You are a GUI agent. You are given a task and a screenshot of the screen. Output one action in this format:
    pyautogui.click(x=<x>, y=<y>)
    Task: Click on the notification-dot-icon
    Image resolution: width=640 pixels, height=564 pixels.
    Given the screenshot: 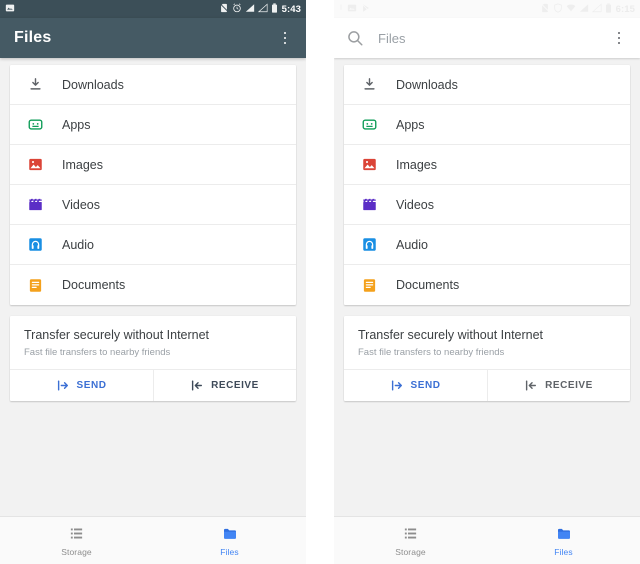 What is the action you would take?
    pyautogui.click(x=341, y=9)
    